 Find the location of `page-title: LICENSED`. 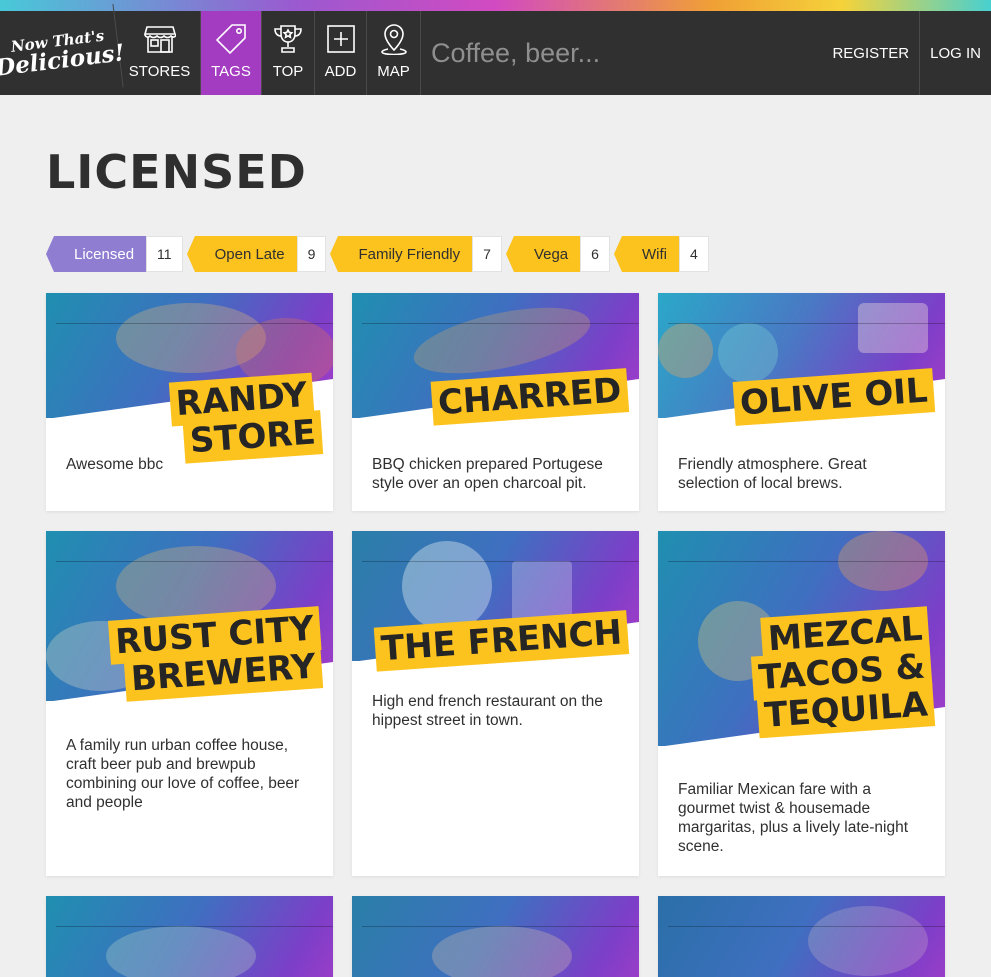

page-title: LICENSED is located at coordinates (176, 172).